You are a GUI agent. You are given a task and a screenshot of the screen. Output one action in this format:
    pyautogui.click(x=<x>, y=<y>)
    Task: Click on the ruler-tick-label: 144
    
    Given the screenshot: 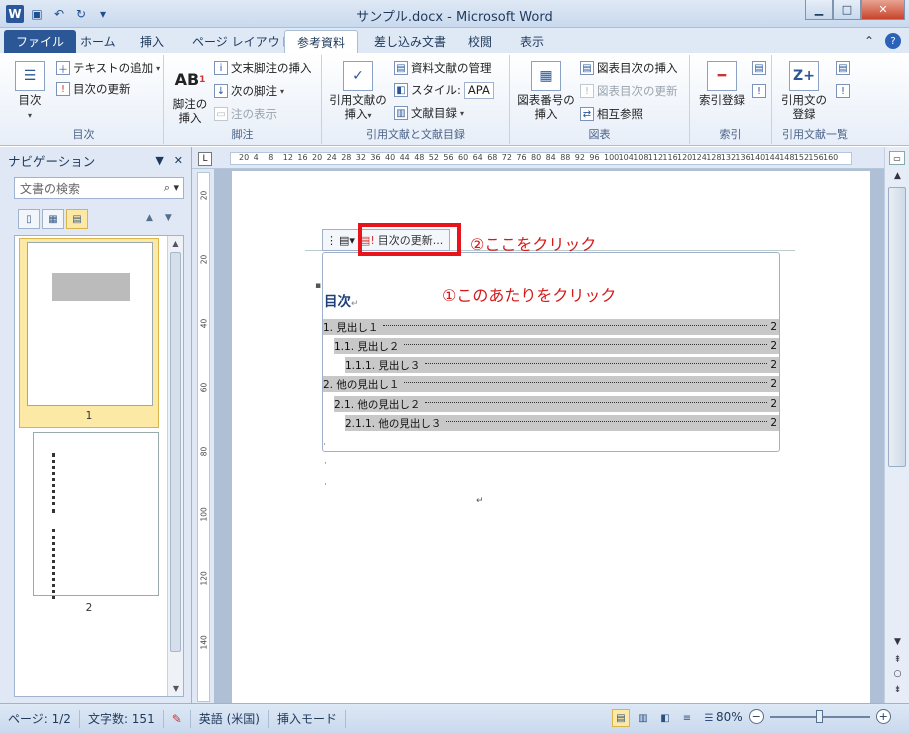 What is the action you would take?
    pyautogui.click(x=772, y=157)
    